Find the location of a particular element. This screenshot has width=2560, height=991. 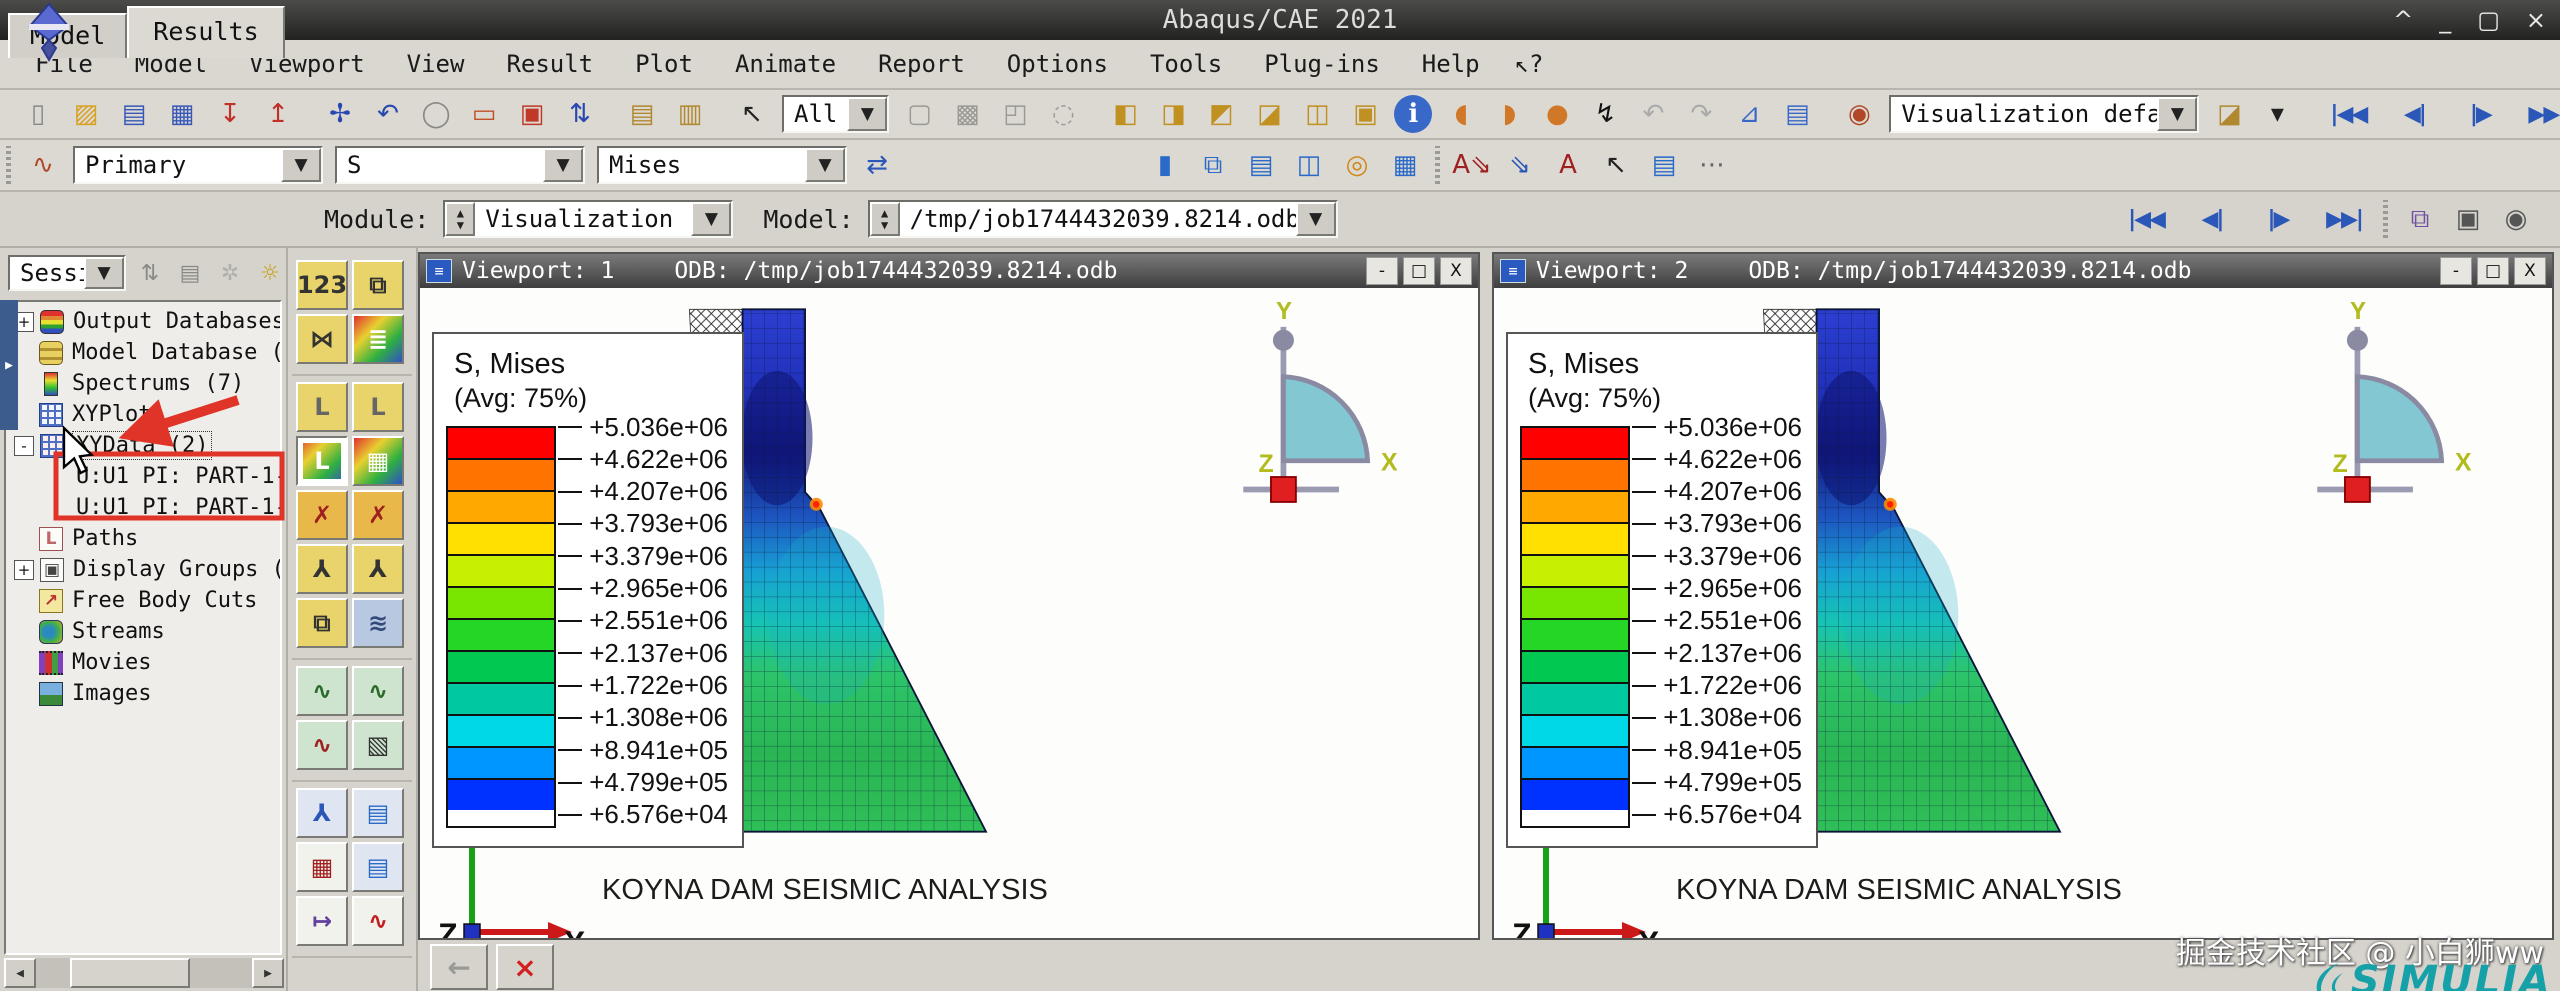

selection-scope-combo: All ▼ is located at coordinates (836, 114).